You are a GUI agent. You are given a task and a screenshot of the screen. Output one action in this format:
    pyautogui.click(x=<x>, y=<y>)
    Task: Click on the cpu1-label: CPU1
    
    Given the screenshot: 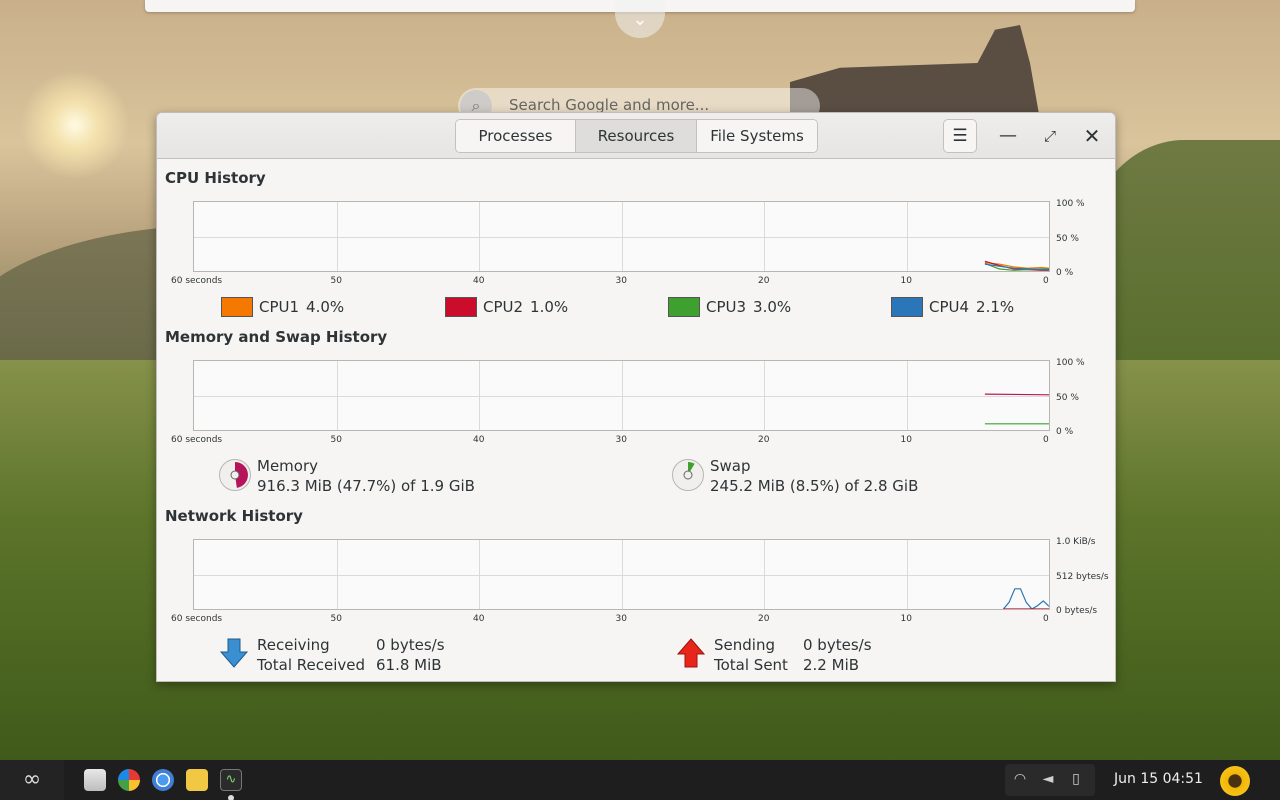 What is the action you would take?
    pyautogui.click(x=279, y=307)
    